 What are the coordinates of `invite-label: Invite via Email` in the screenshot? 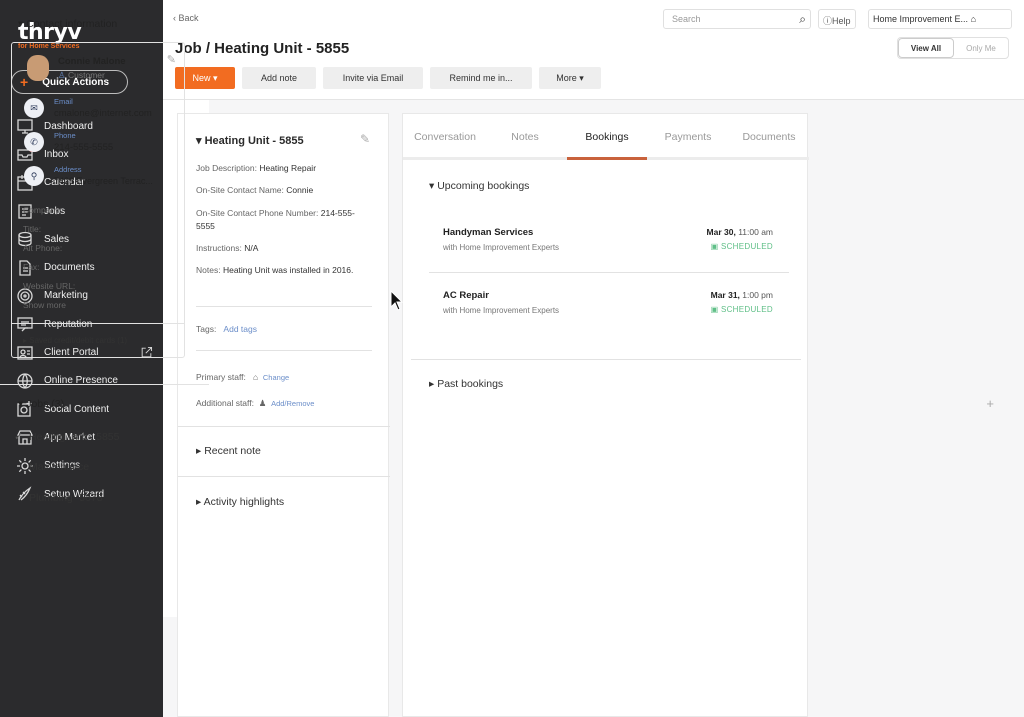 It's located at (373, 78).